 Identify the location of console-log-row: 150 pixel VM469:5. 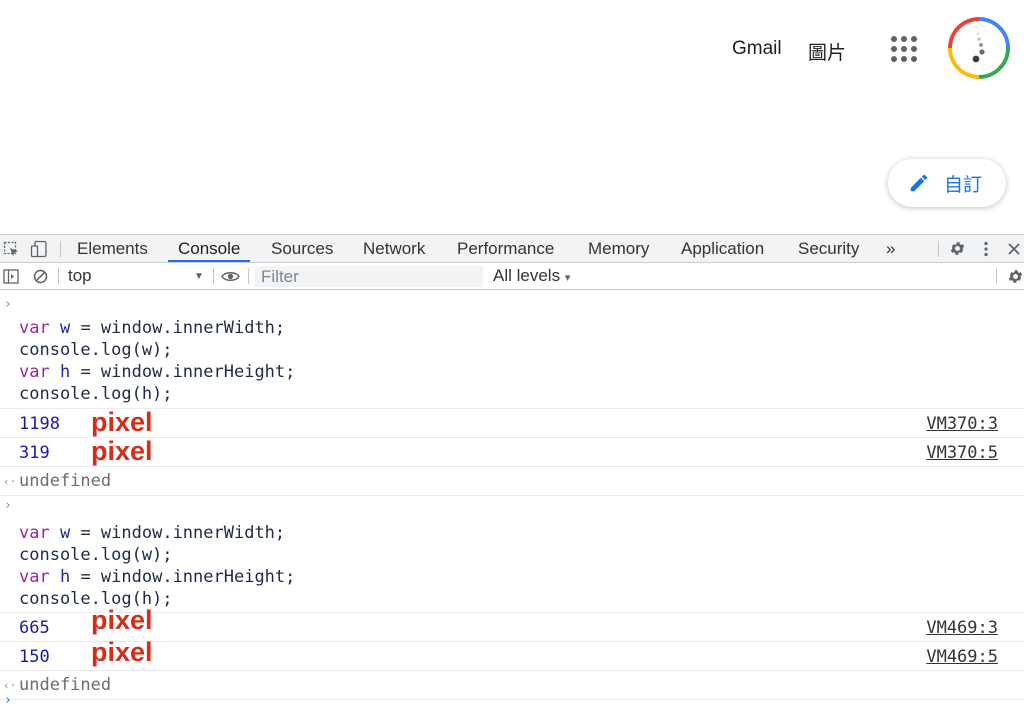
(512, 654).